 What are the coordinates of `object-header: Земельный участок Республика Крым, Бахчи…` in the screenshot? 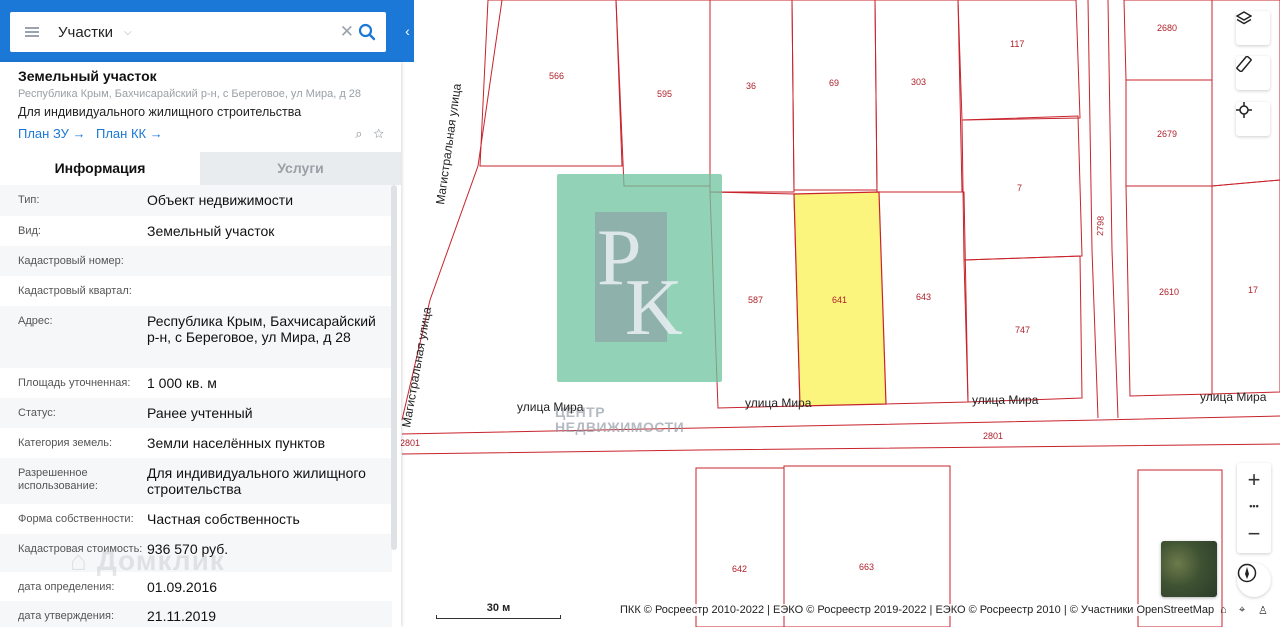 It's located at (203, 104).